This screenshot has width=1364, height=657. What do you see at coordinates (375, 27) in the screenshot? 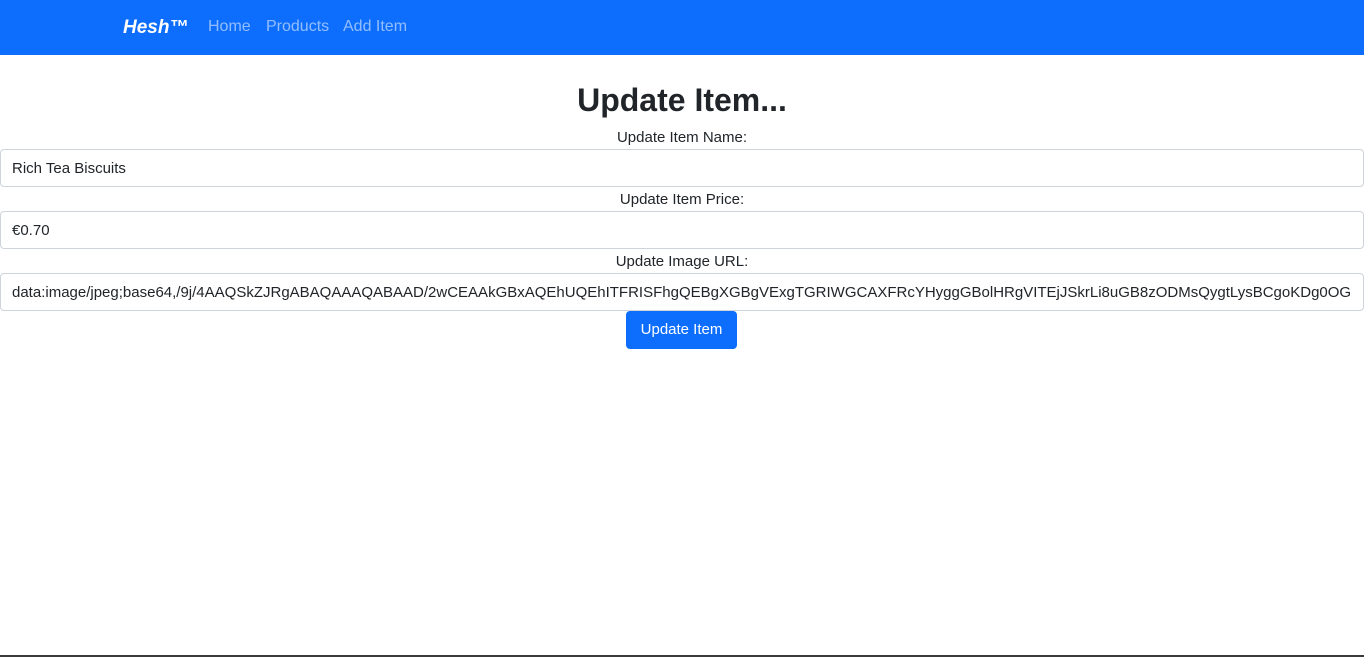
I see `nav-link-add-item: Add Item` at bounding box center [375, 27].